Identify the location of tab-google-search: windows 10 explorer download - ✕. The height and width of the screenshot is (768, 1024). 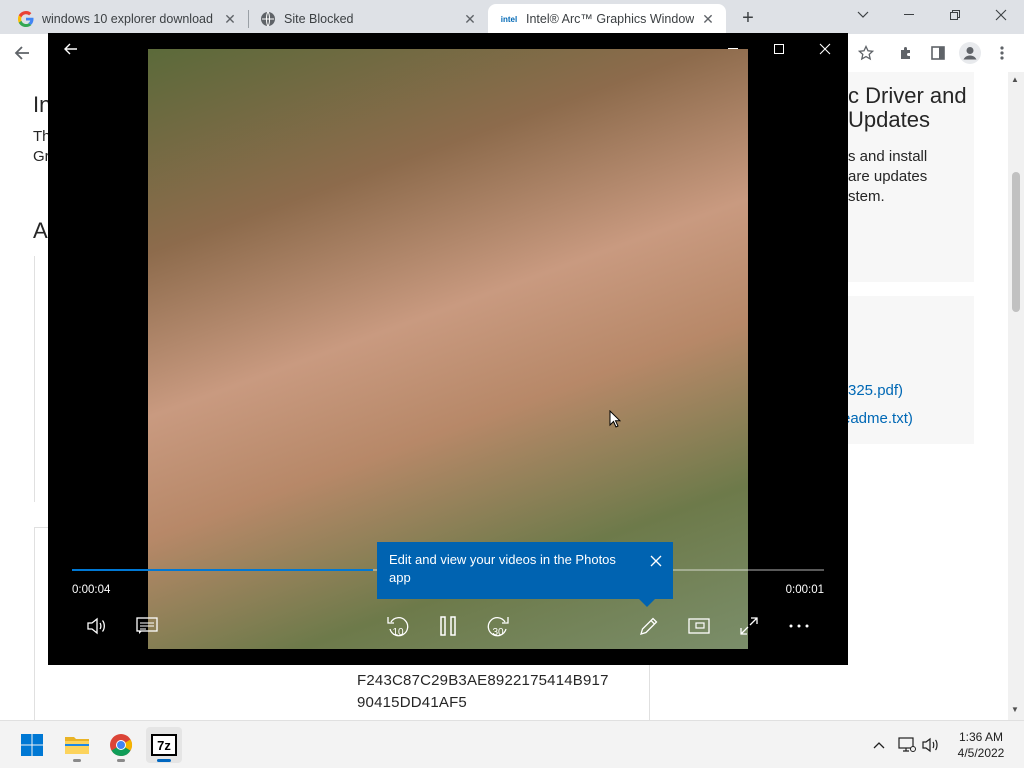
(128, 19).